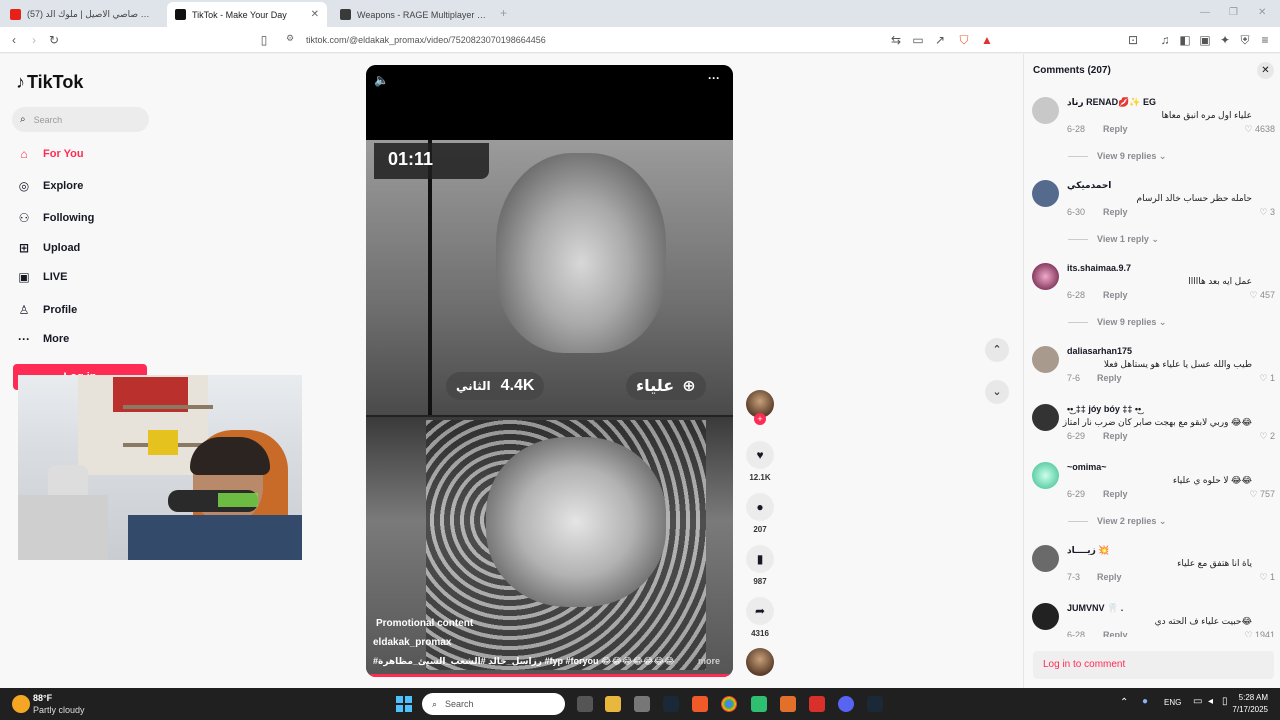 Image resolution: width=1280 pixels, height=720 pixels. Describe the element at coordinates (34, 40) in the screenshot. I see `forward-icon: ›` at that location.